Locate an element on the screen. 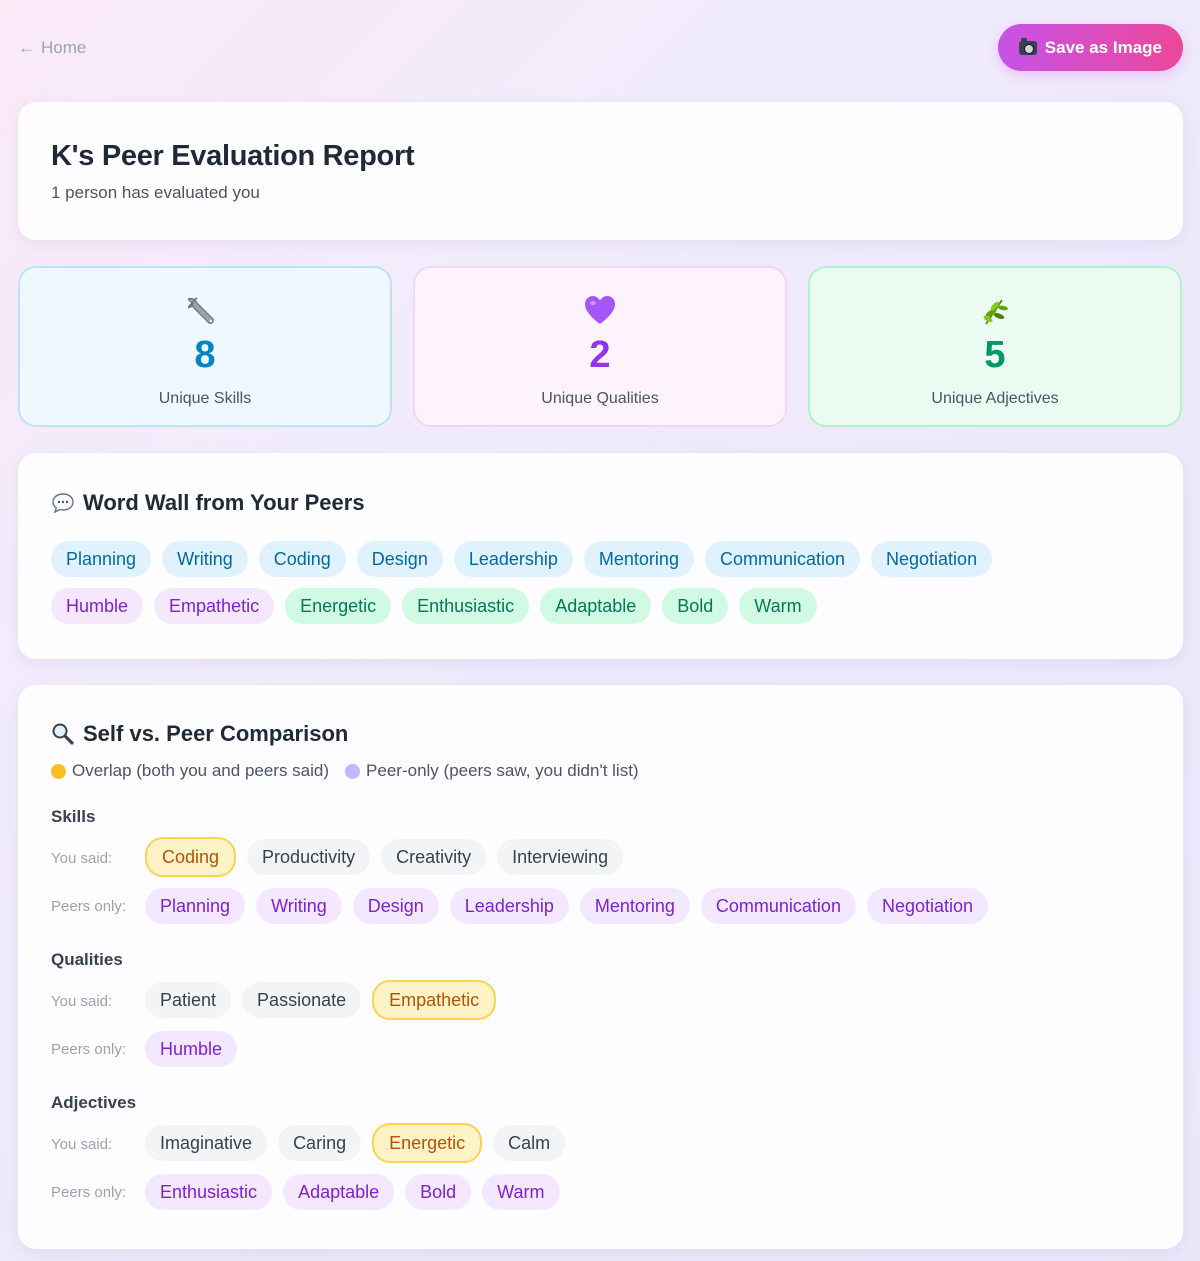 Image resolution: width=1200 pixels, height=1261 pixels. self-tag: Creativity is located at coordinates (434, 857).